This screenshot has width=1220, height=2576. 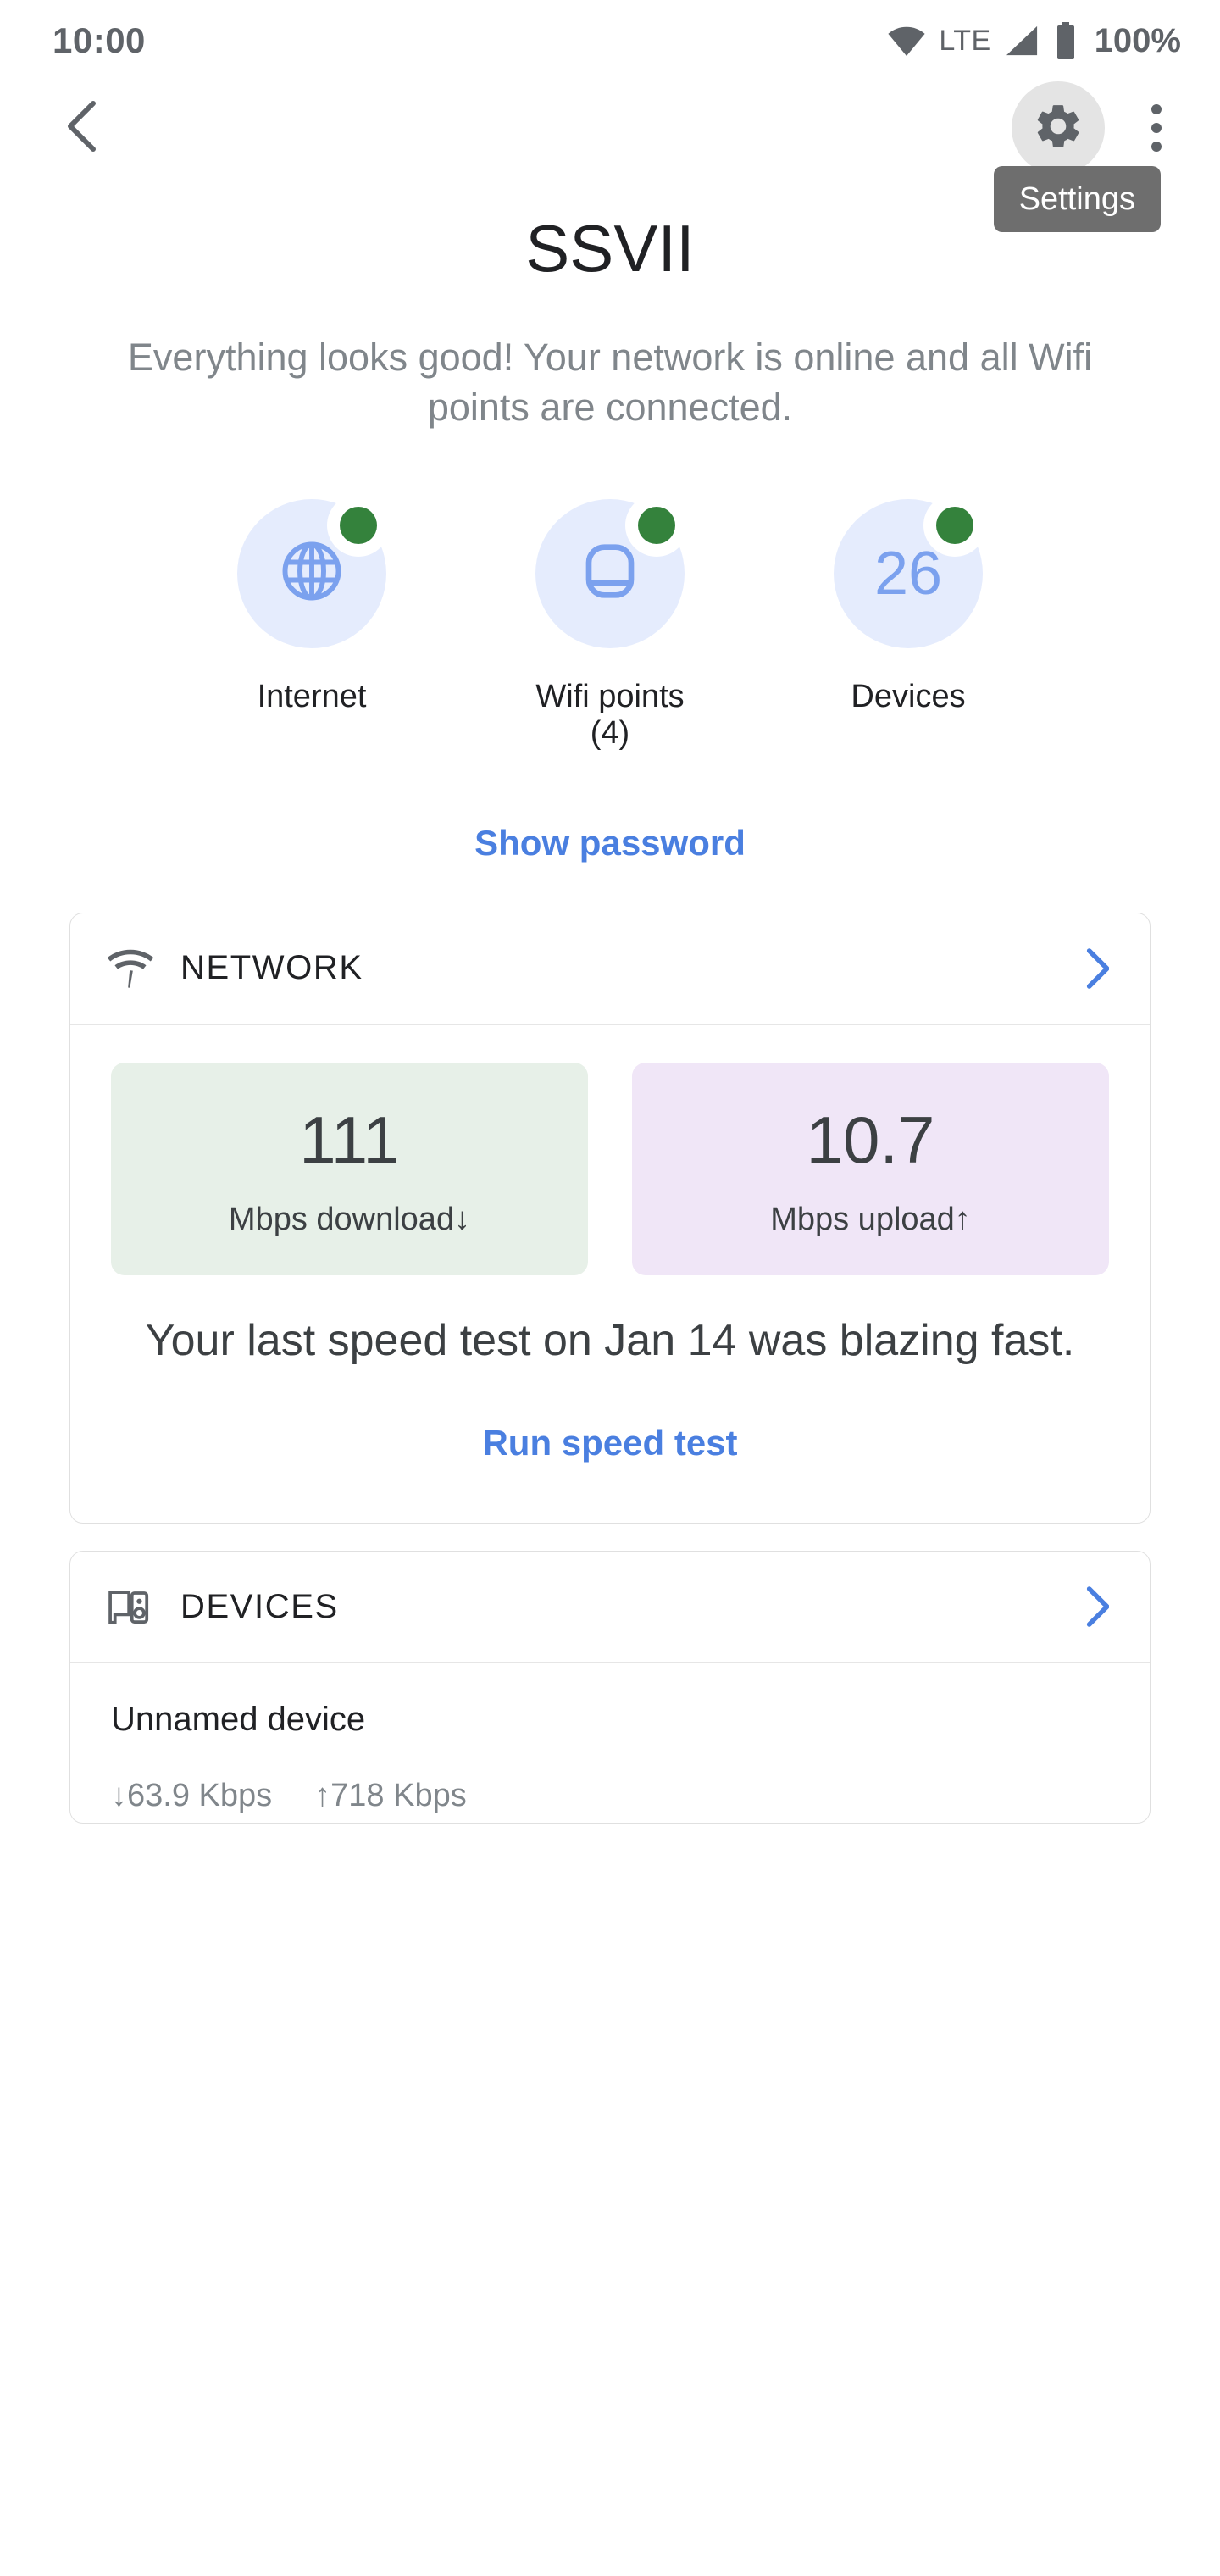 I want to click on wifi-points-status-badge, so click(x=656, y=525).